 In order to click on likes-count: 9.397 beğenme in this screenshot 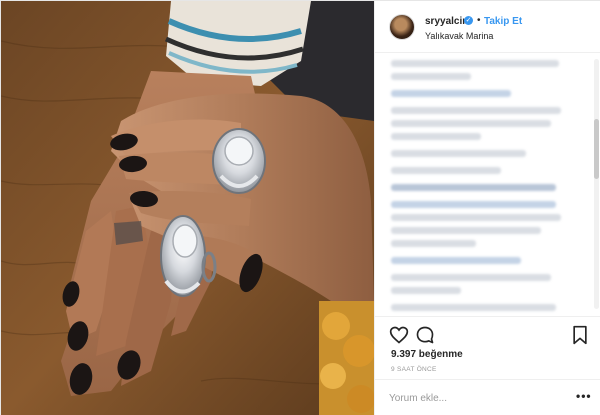, I will do `click(427, 354)`.